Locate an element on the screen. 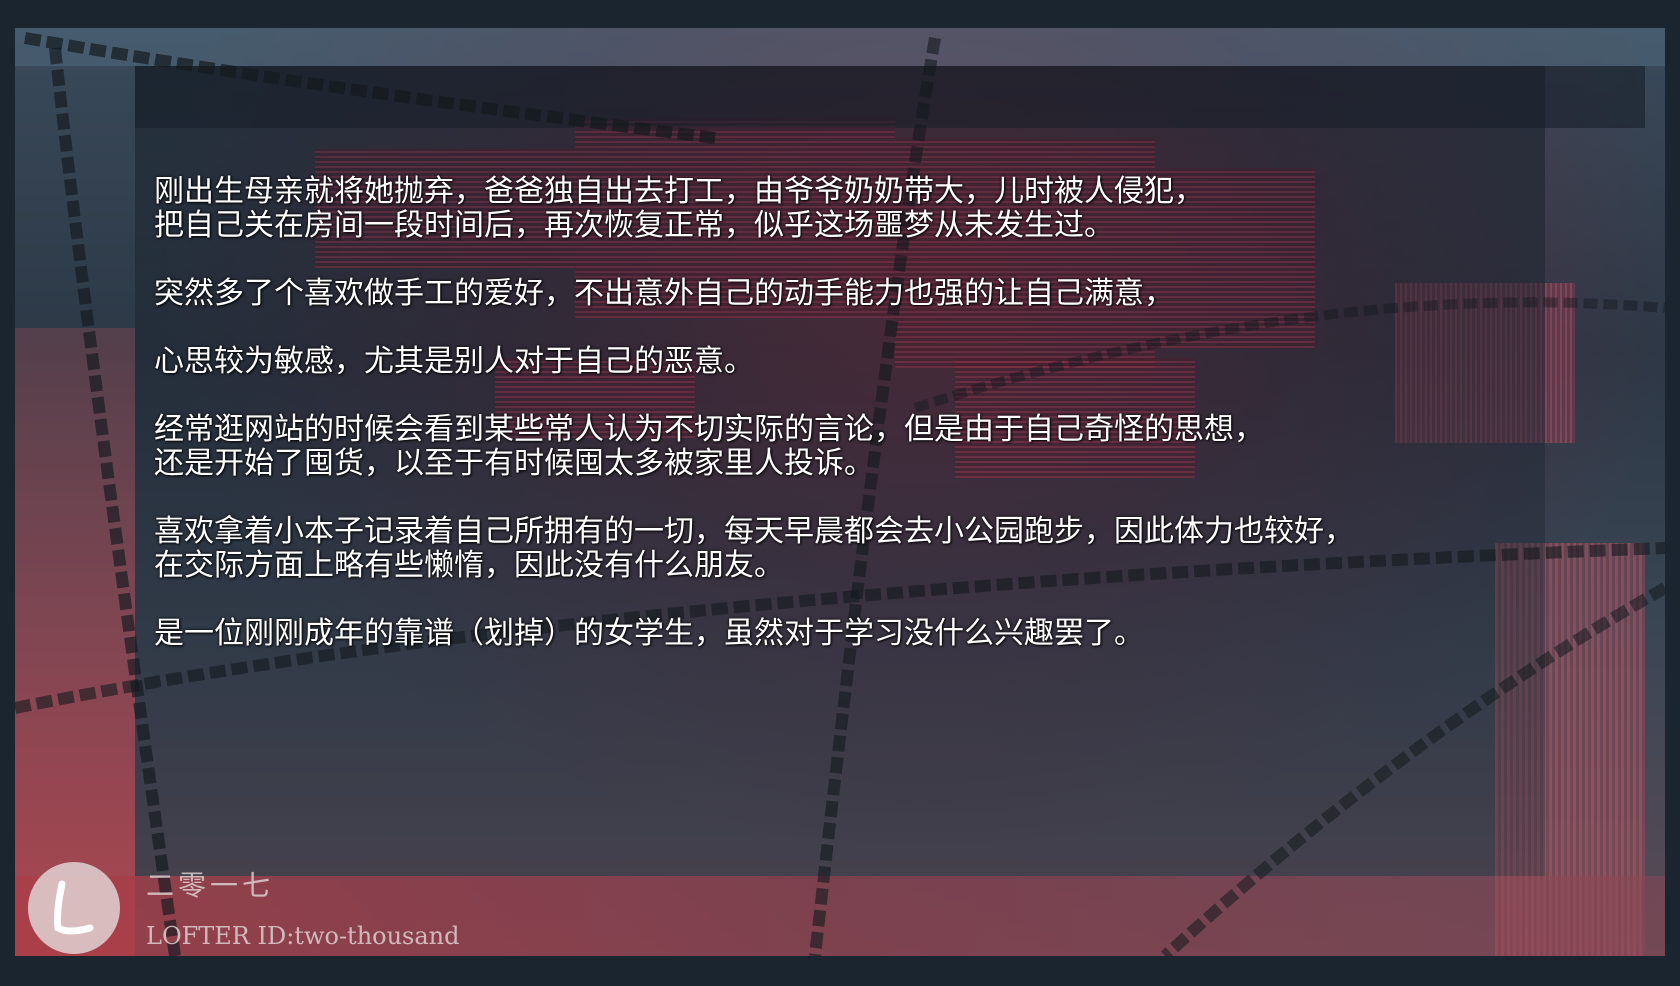  bio-paragraph: 是一位刚刚成年的靠谱（划掉）的女学生，虽然对于学习没什么兴趣罢了。 is located at coordinates (854, 634).